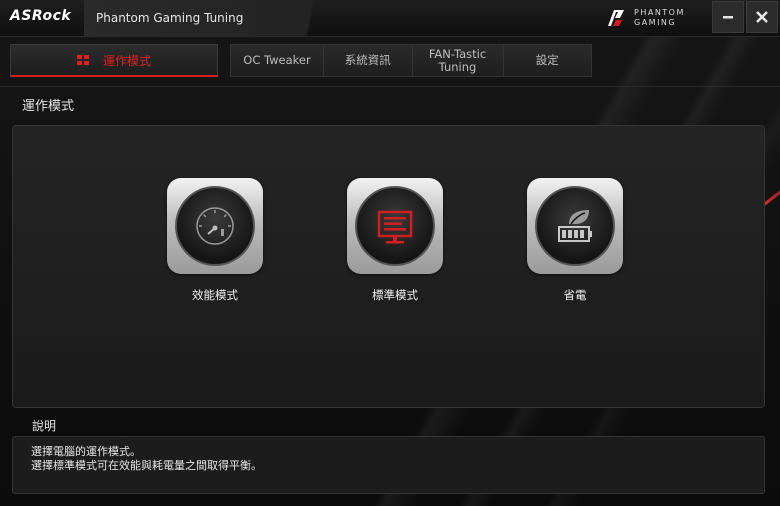 This screenshot has width=780, height=506. What do you see at coordinates (126, 60) in the screenshot?
I see `tab-operation-mode-label: 運作模式` at bounding box center [126, 60].